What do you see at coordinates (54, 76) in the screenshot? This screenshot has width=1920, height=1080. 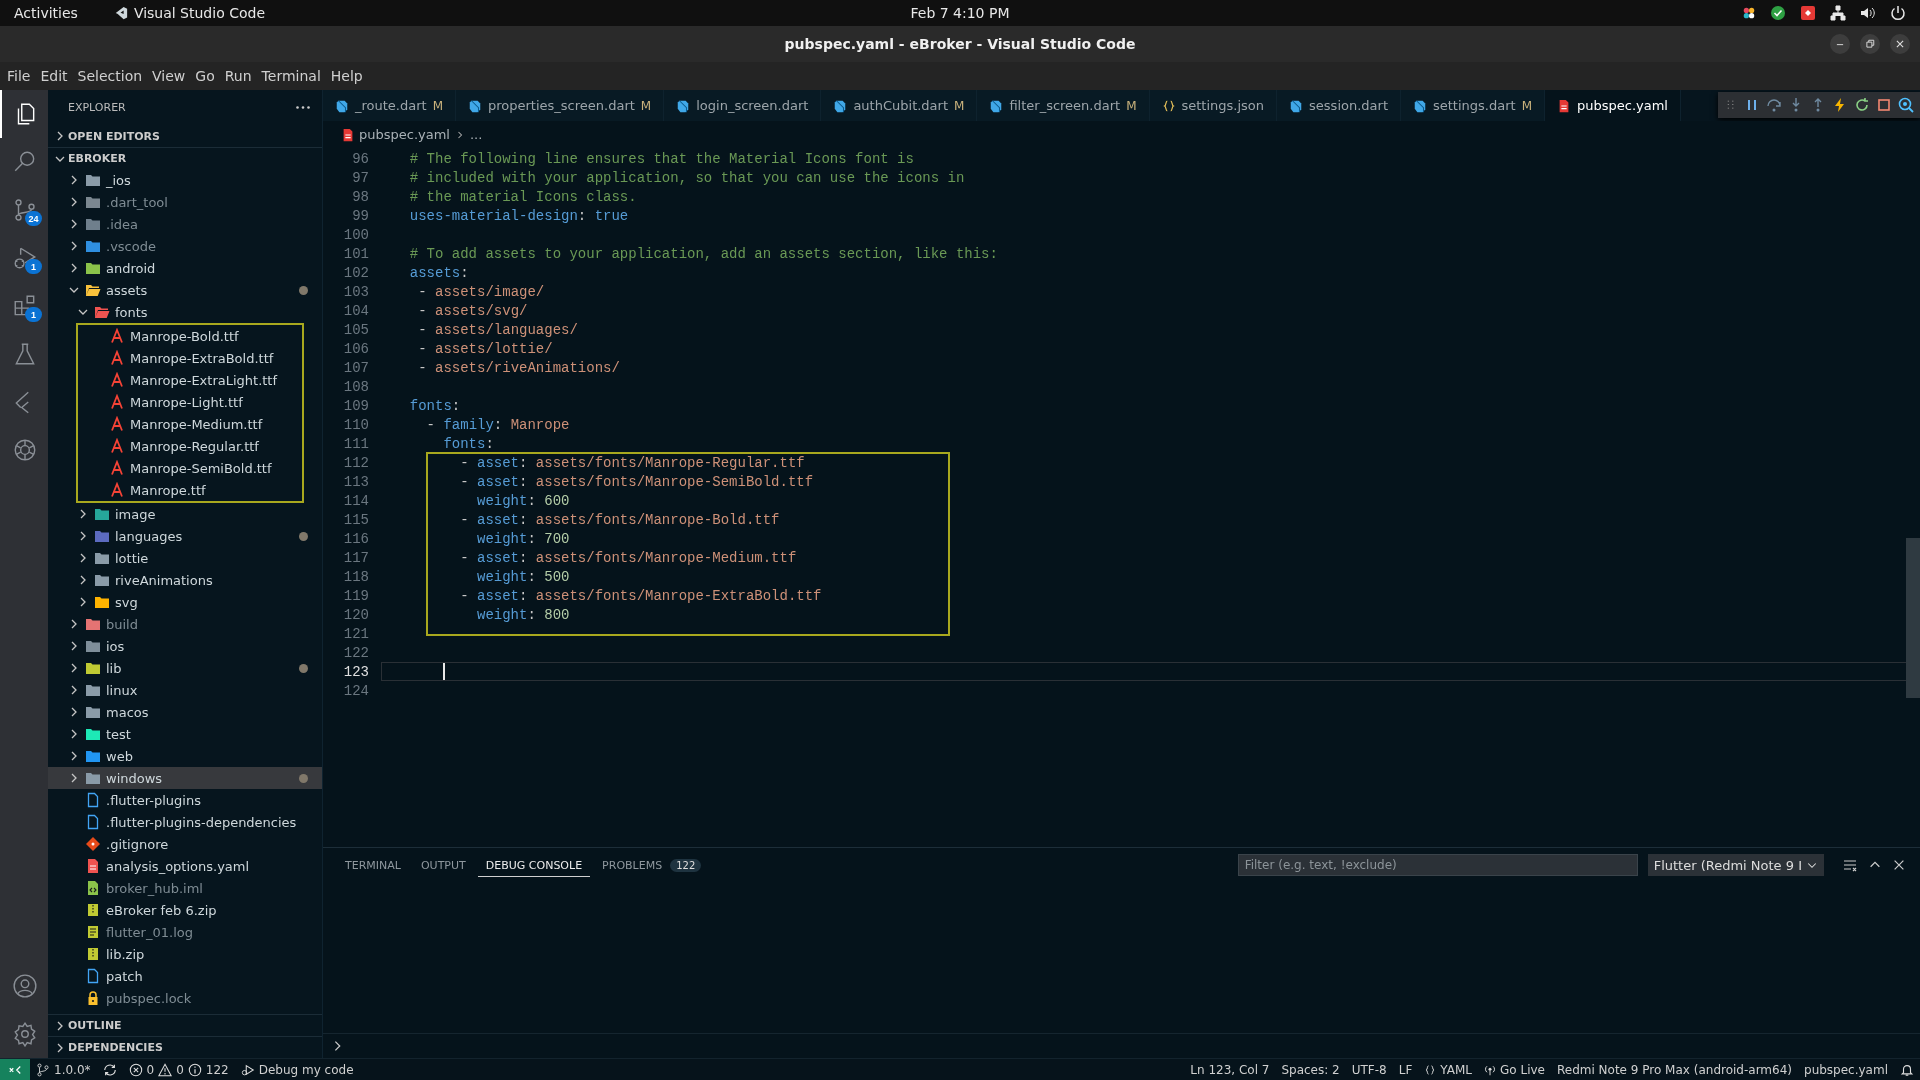 I see `menu-item: Edit` at bounding box center [54, 76].